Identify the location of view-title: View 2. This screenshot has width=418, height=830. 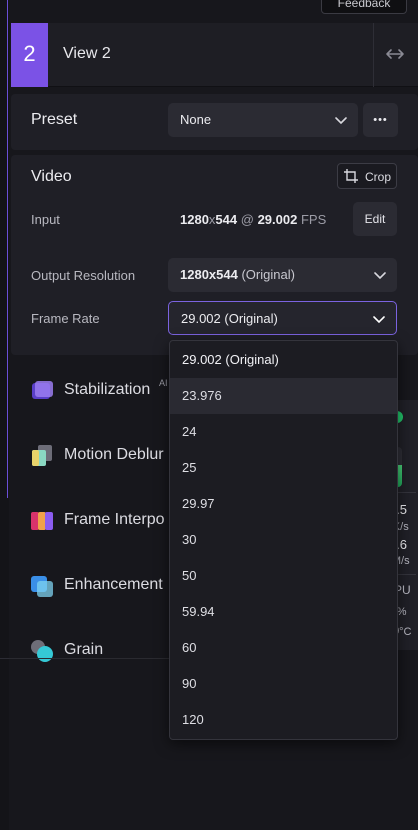
(87, 53).